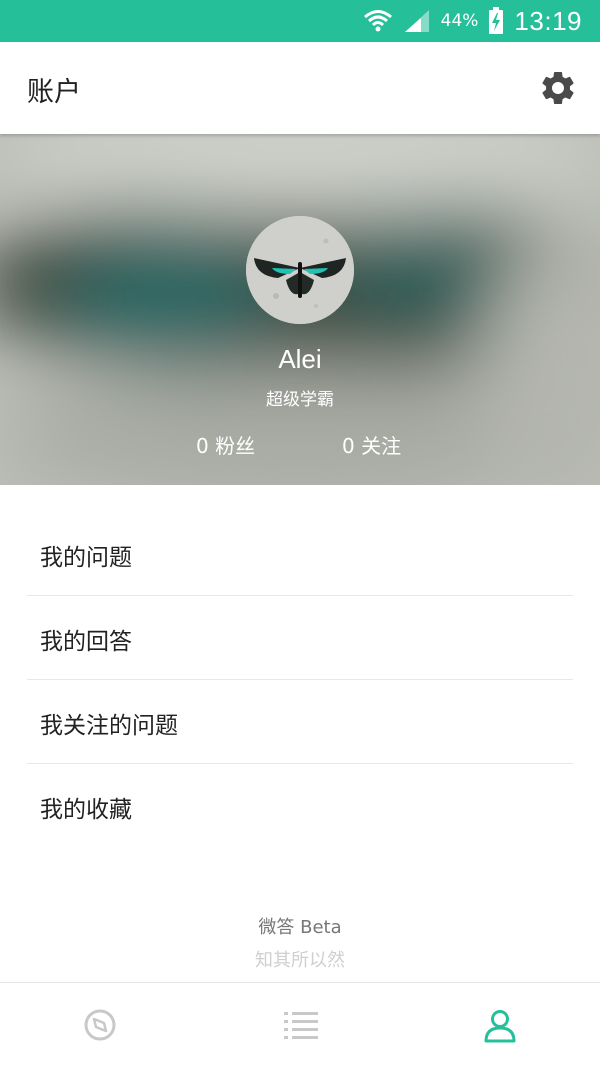 The image size is (600, 1068). I want to click on gear-icon, so click(558, 87).